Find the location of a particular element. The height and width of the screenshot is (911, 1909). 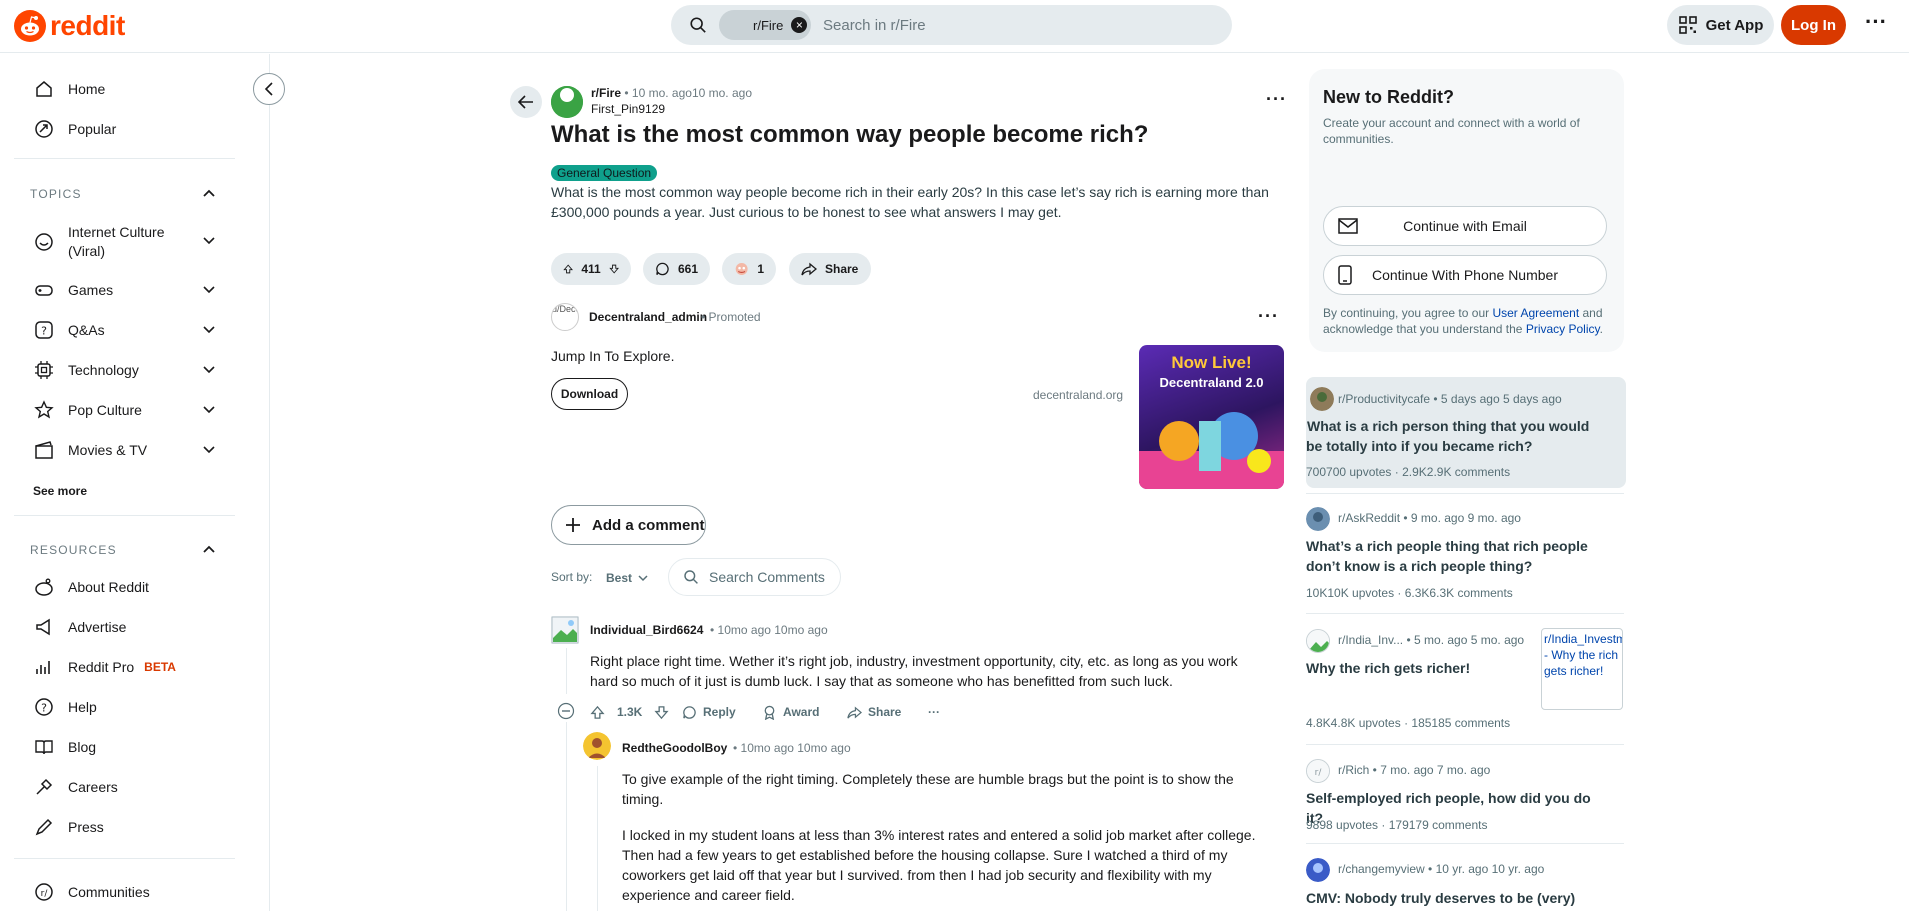

search-scope-chip: r/Fire × is located at coordinates (765, 25).